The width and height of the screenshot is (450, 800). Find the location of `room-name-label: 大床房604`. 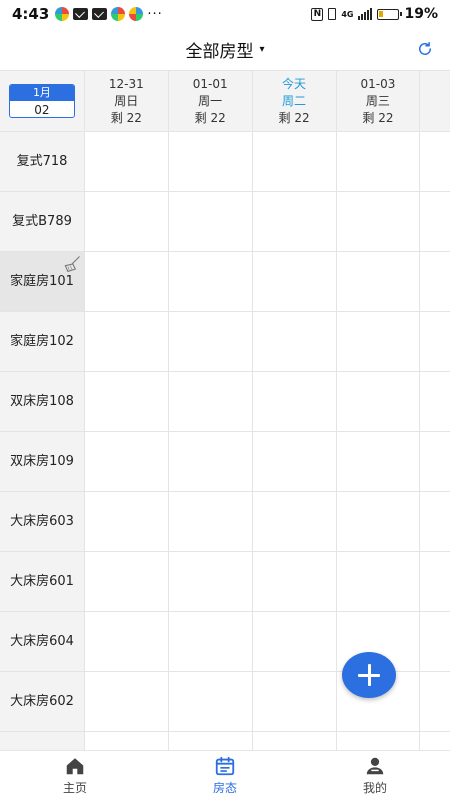

room-name-label: 大床房604 is located at coordinates (42, 641).